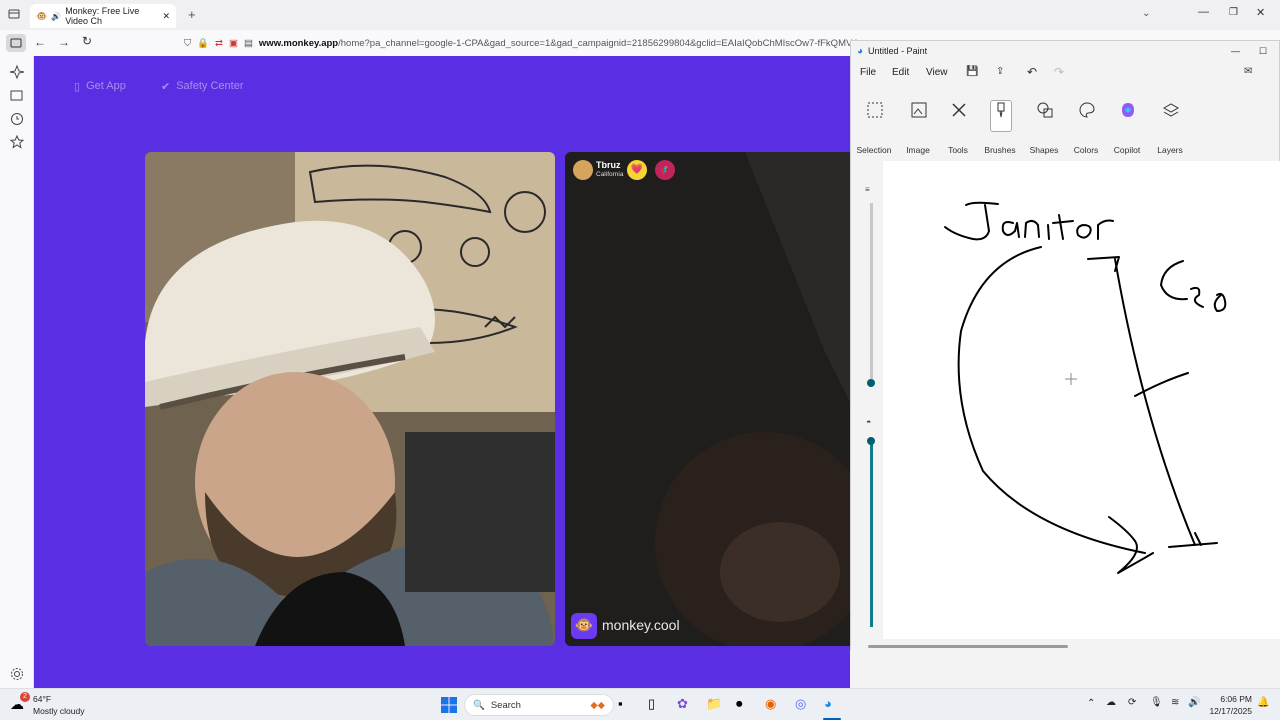 The image size is (1280, 720). I want to click on tab-list-icon, so click(14, 14).